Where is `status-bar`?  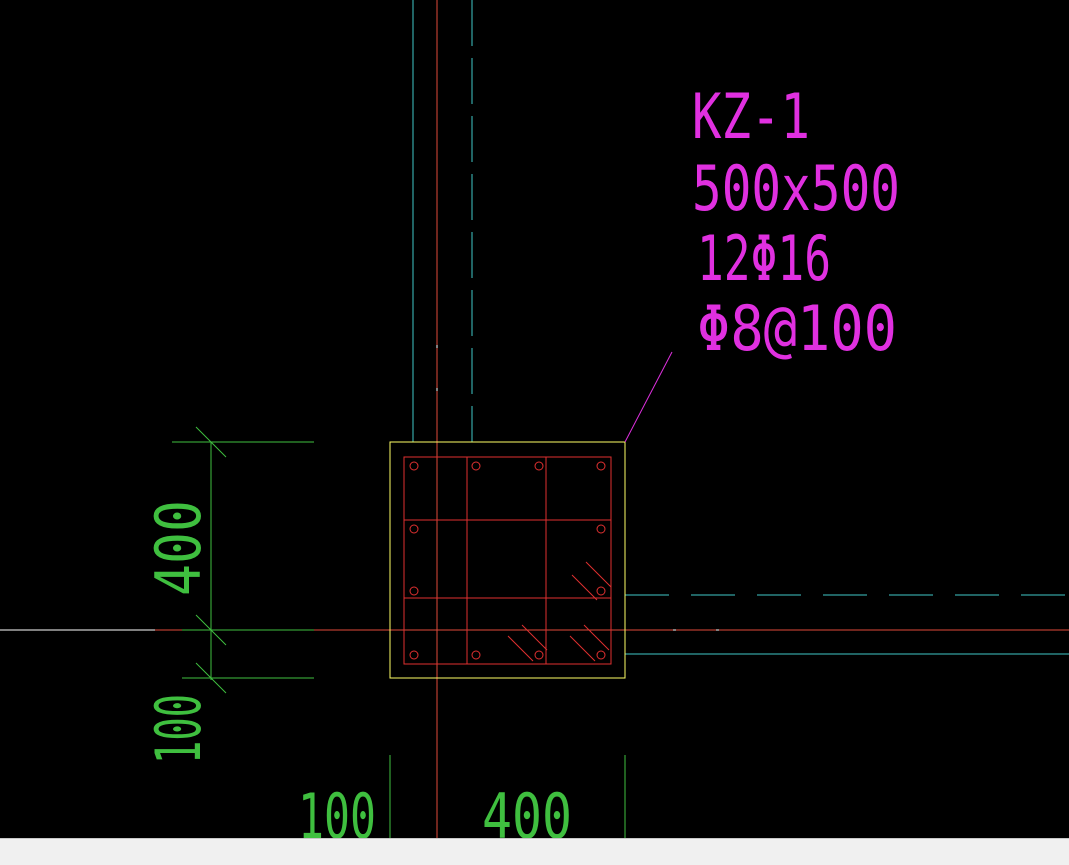 status-bar is located at coordinates (534, 851).